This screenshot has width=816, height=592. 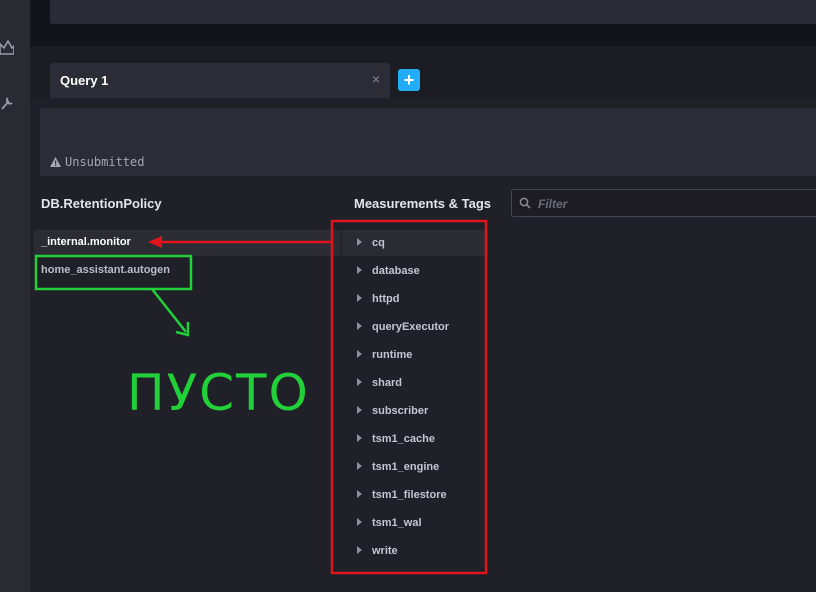 I want to click on green-arrow-line, so click(x=169, y=310).